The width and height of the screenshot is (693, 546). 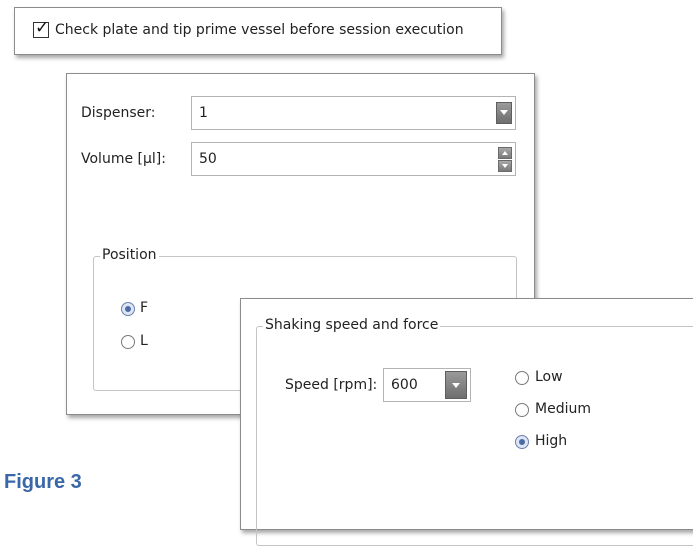 What do you see at coordinates (331, 385) in the screenshot?
I see `speed-label: Speed [rpm]:` at bounding box center [331, 385].